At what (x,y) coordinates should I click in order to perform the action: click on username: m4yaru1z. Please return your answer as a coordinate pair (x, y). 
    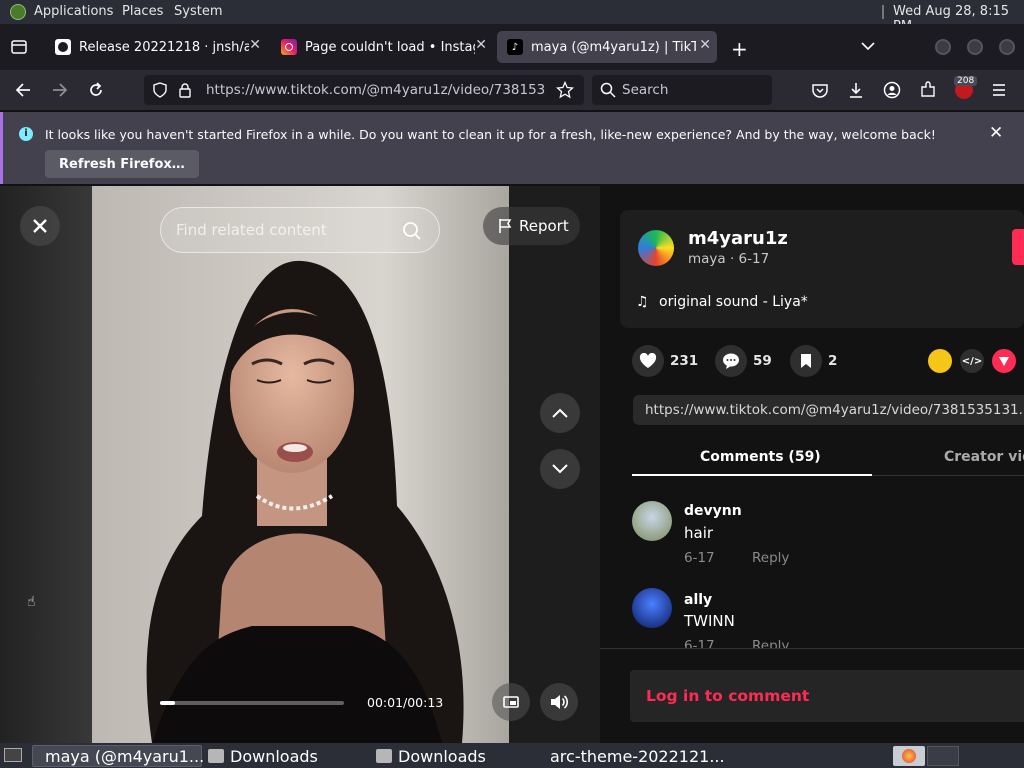
    Looking at the image, I should click on (738, 238).